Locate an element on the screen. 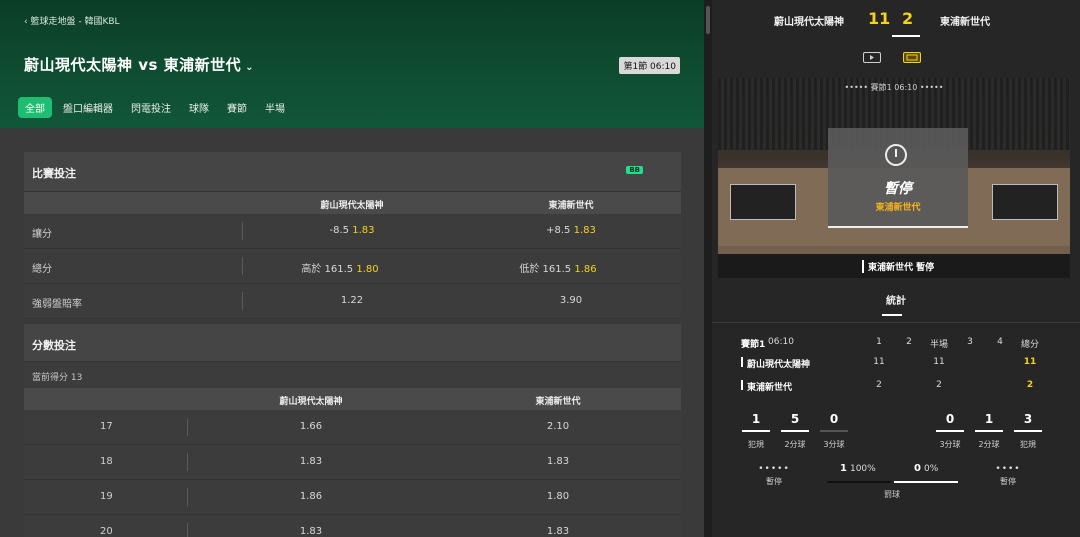  label-fouls-away: 犯規 is located at coordinates (1028, 444).